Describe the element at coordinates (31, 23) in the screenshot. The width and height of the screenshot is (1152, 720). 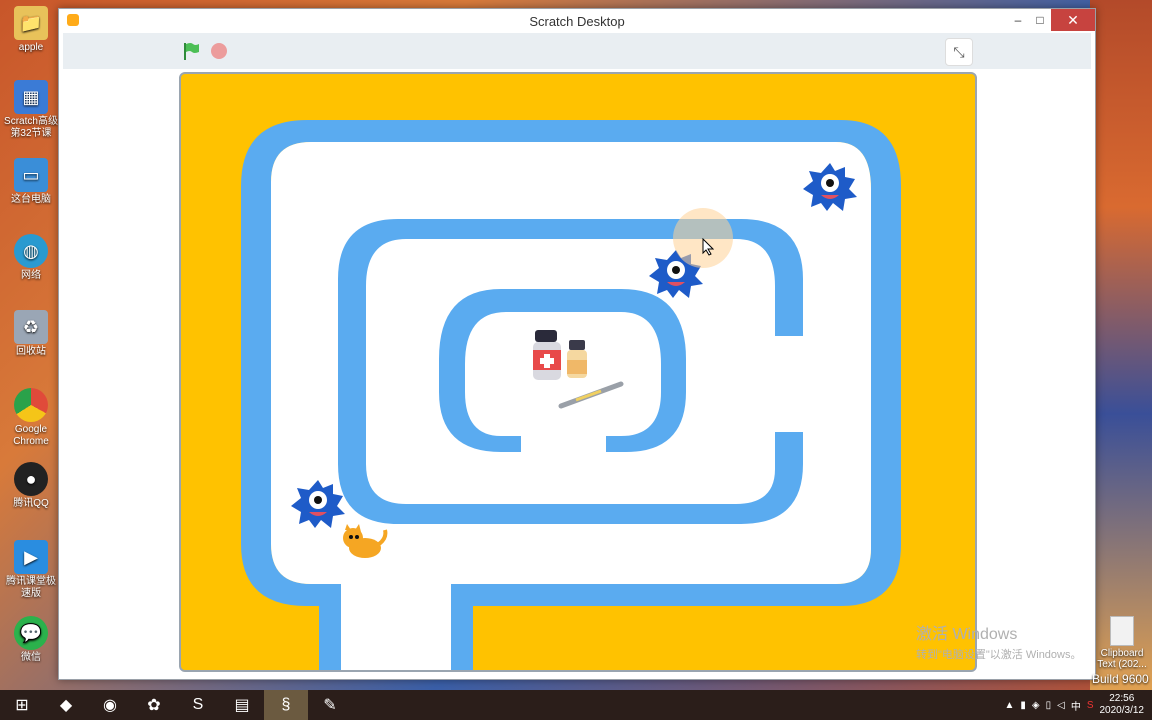
I see `folder-icon: 📁` at that location.